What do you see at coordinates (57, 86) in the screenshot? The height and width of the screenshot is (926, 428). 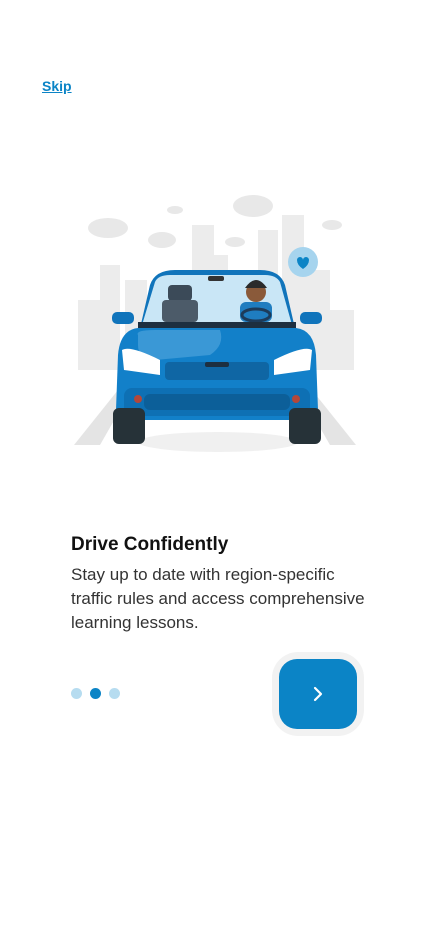 I see `skip-link: Skip` at bounding box center [57, 86].